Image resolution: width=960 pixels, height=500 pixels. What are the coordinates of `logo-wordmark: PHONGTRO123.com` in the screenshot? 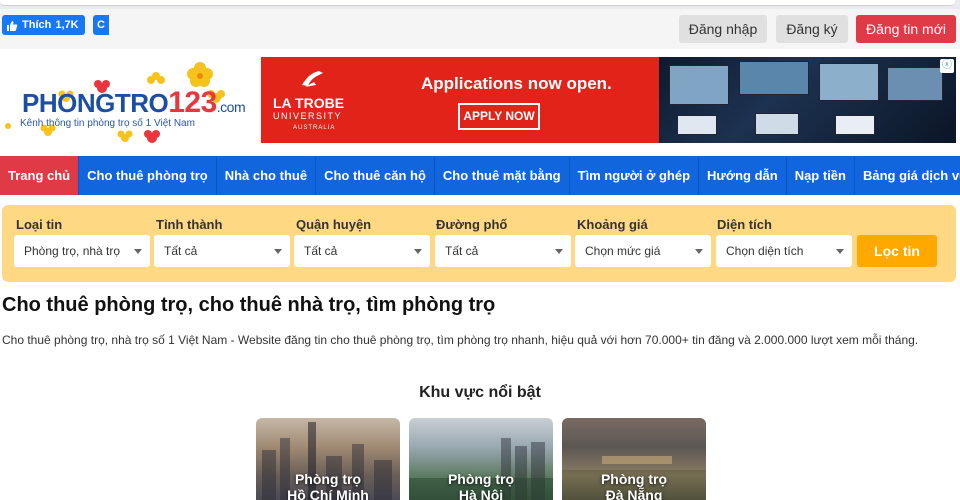 It's located at (134, 103).